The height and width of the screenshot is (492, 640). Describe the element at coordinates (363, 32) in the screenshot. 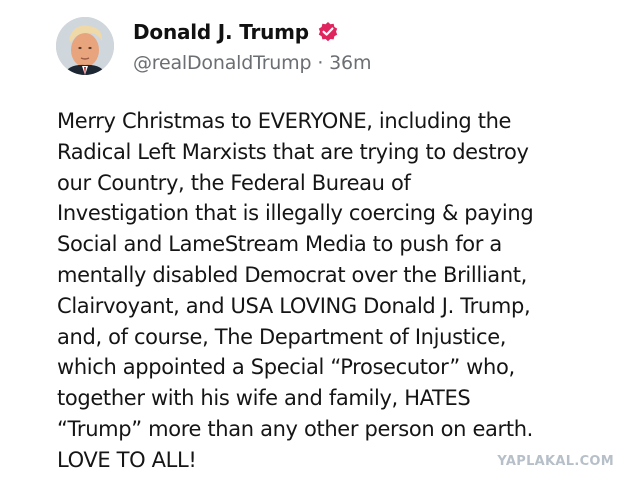

I see `author-name-row: Donald J. Trump` at that location.